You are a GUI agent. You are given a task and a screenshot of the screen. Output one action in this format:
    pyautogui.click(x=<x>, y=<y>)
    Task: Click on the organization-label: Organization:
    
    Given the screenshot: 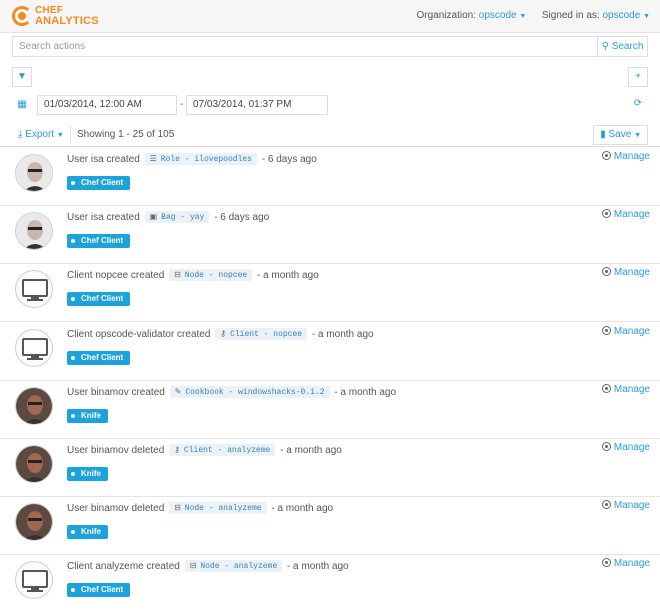 What is the action you would take?
    pyautogui.click(x=446, y=15)
    